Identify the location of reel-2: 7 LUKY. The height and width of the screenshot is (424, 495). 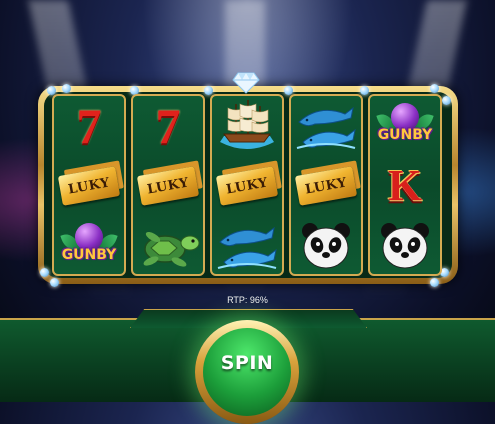
(168, 185).